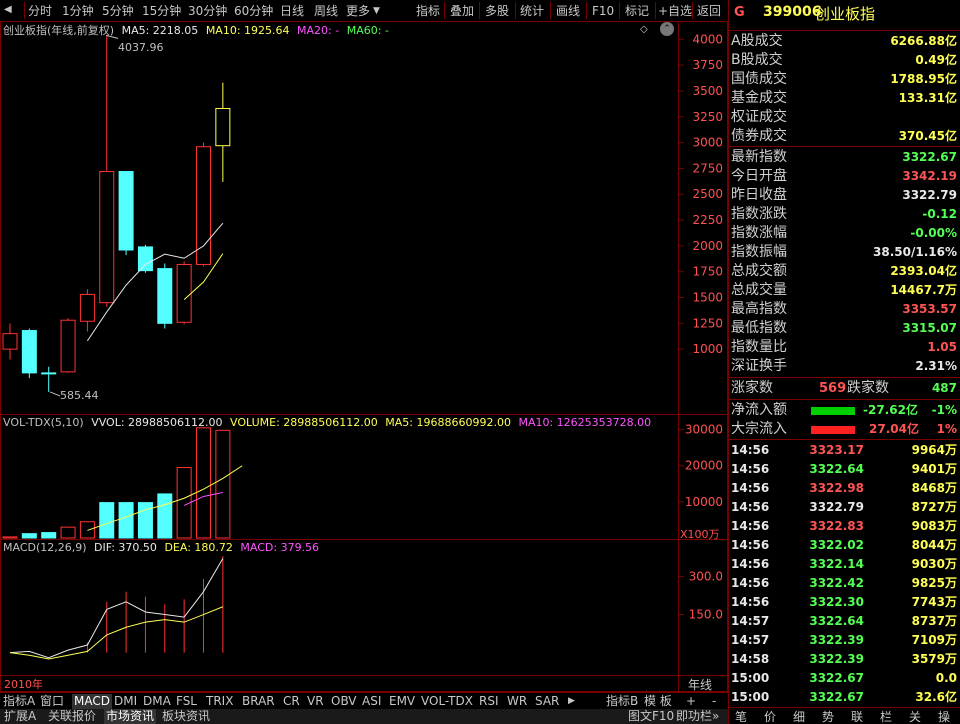 Image resolution: width=960 pixels, height=724 pixels. I want to click on btn-mark: 标记, so click(637, 11).